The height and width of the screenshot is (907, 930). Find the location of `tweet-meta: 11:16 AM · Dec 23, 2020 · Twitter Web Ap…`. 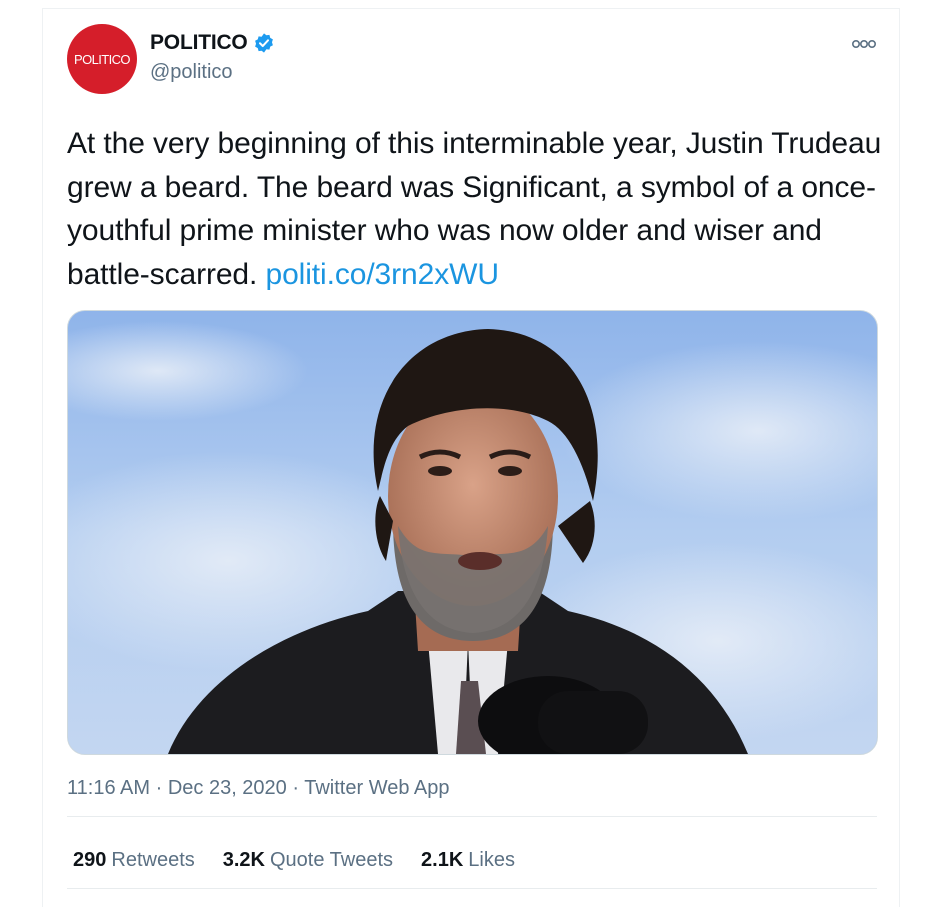

tweet-meta: 11:16 AM · Dec 23, 2020 · Twitter Web Ap… is located at coordinates (258, 788).